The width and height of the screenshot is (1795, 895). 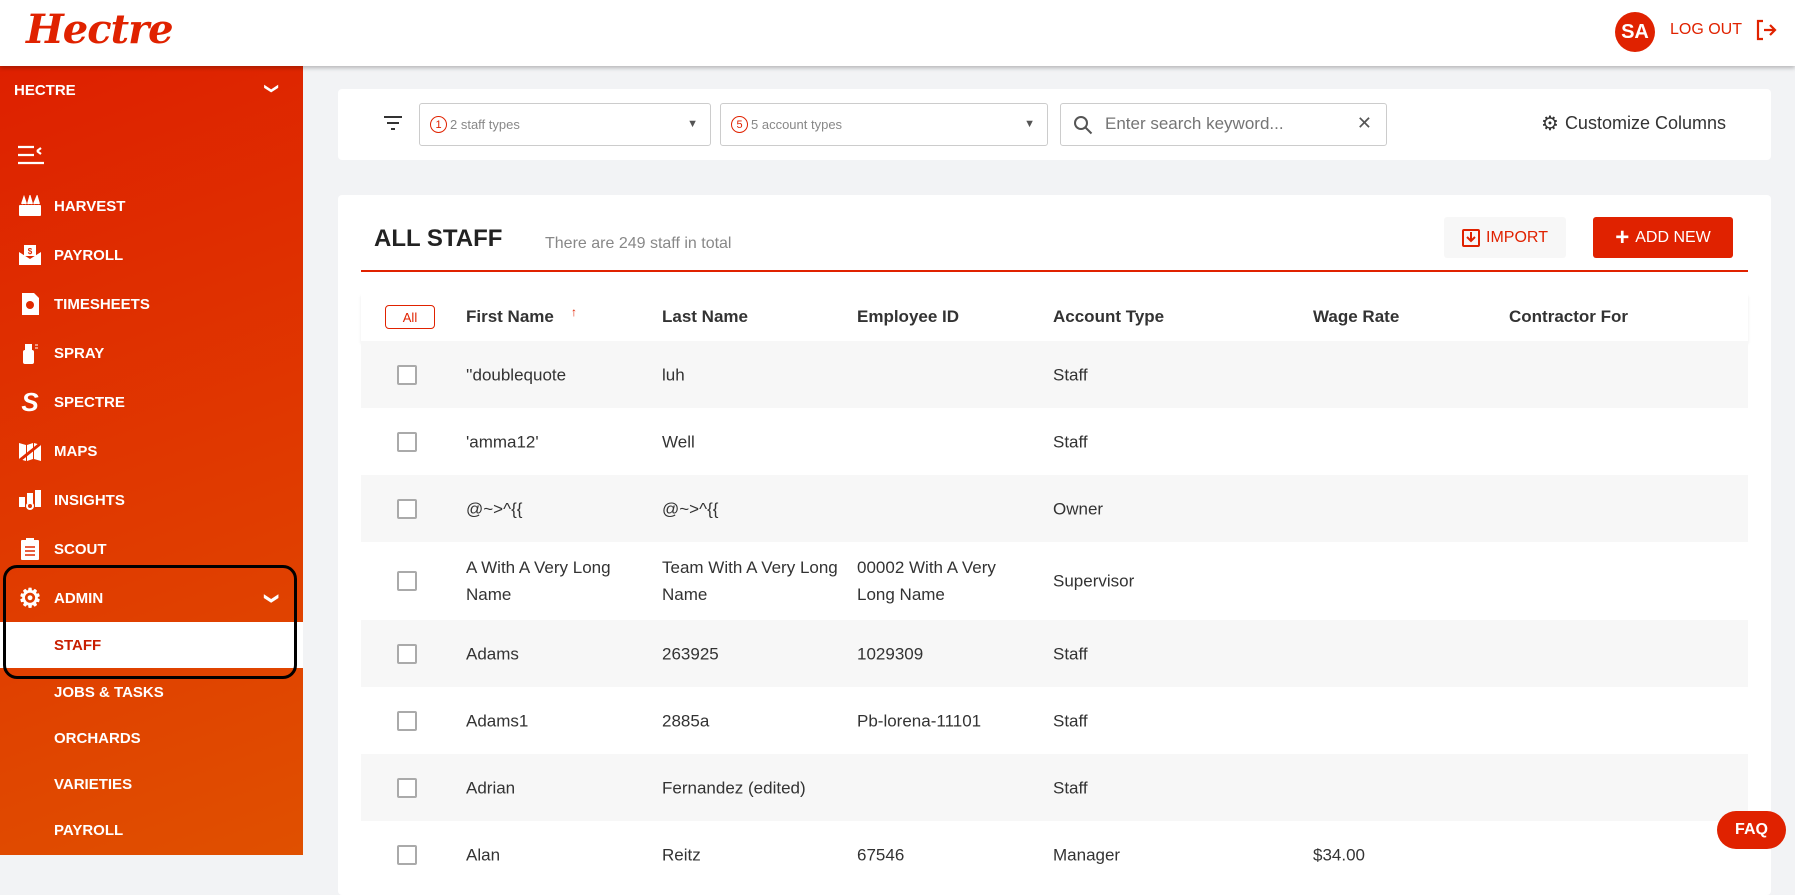 I want to click on customize-columns-button: ⚙ Customize Columns, so click(x=1633, y=123).